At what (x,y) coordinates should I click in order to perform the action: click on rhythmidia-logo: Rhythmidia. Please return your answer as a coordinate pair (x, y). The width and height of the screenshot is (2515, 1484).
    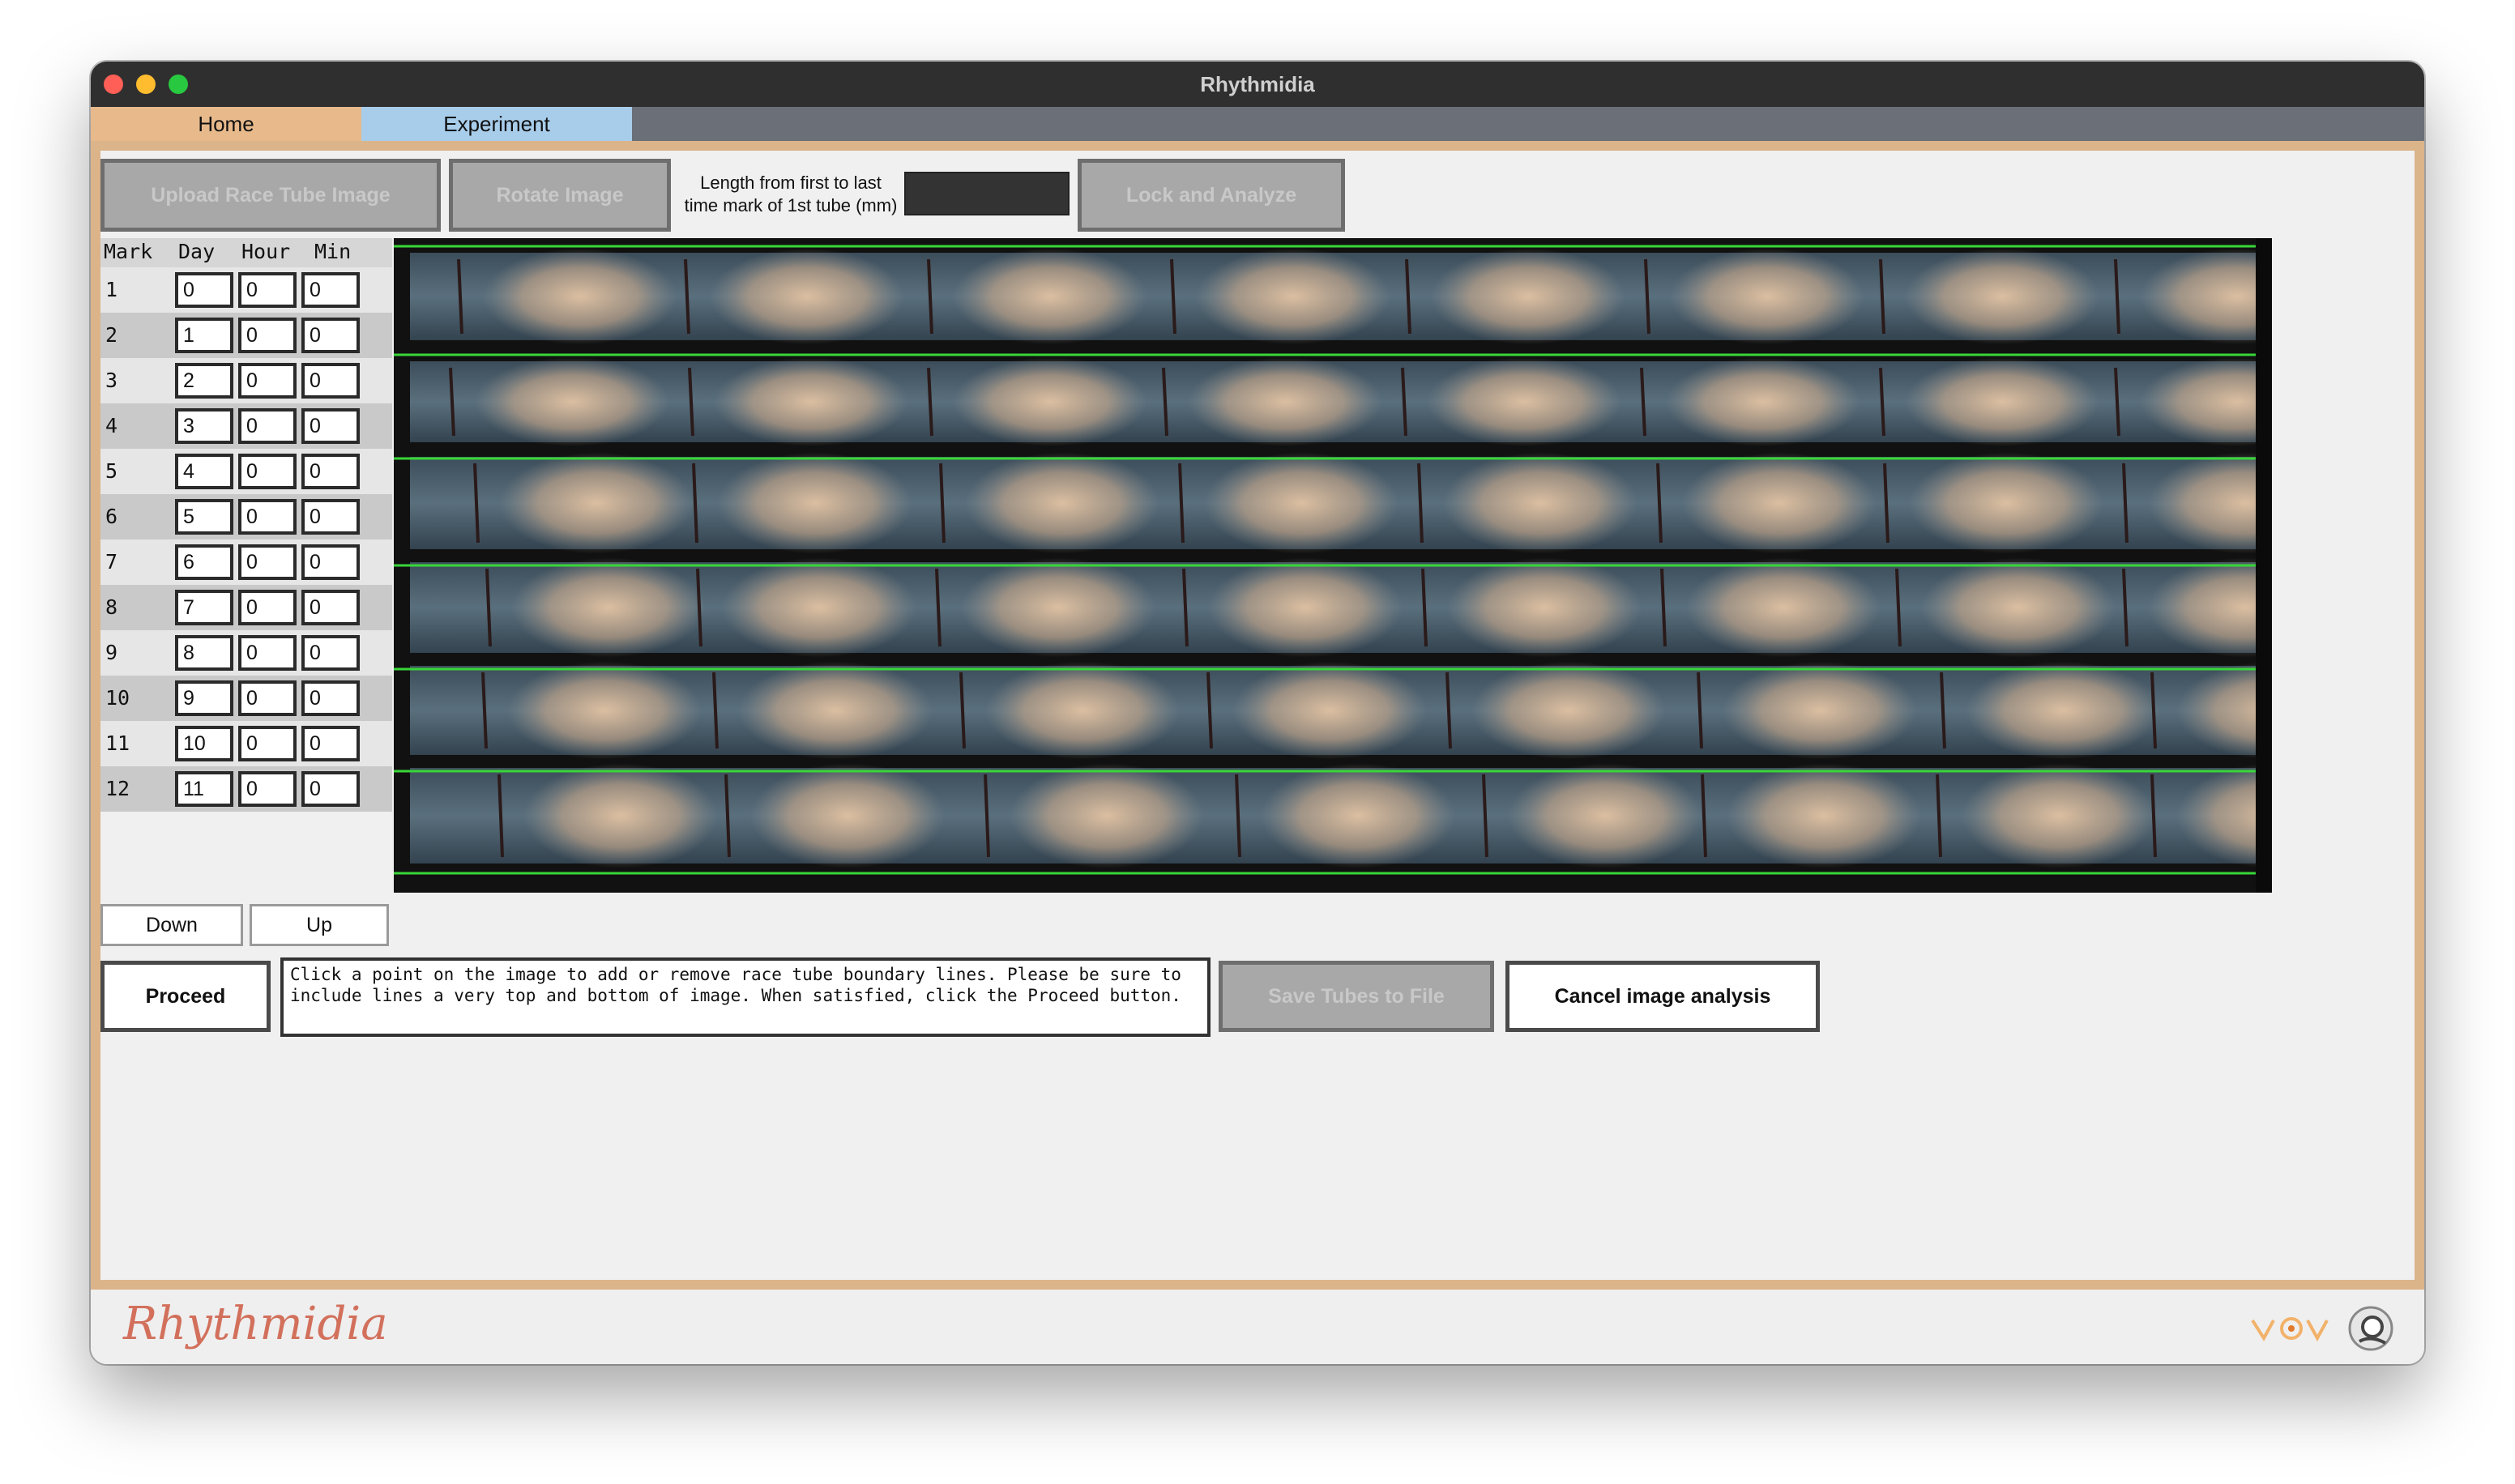
    Looking at the image, I should click on (255, 1324).